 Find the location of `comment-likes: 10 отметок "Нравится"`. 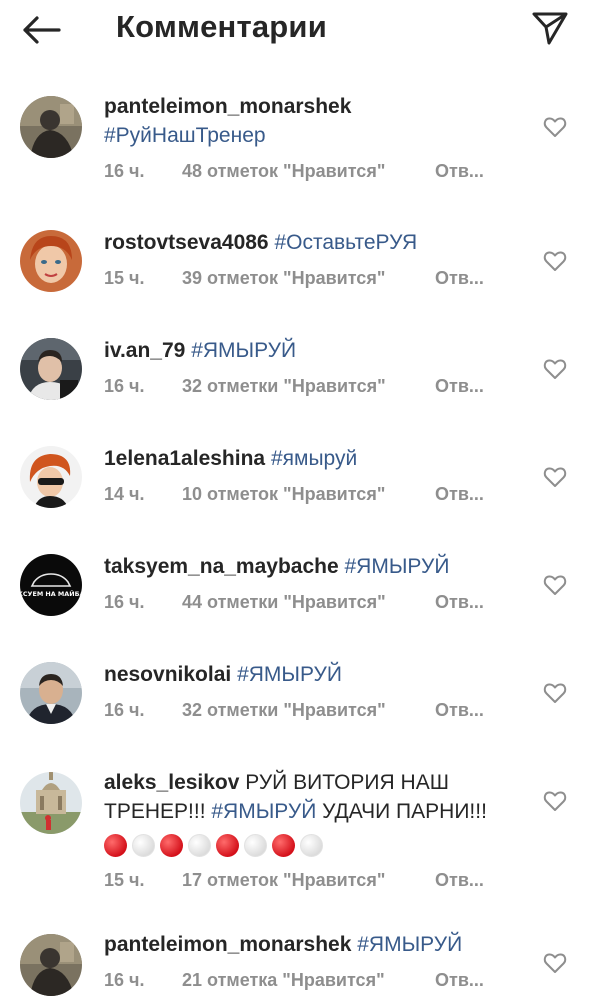

comment-likes: 10 отметок "Нравится" is located at coordinates (308, 494).